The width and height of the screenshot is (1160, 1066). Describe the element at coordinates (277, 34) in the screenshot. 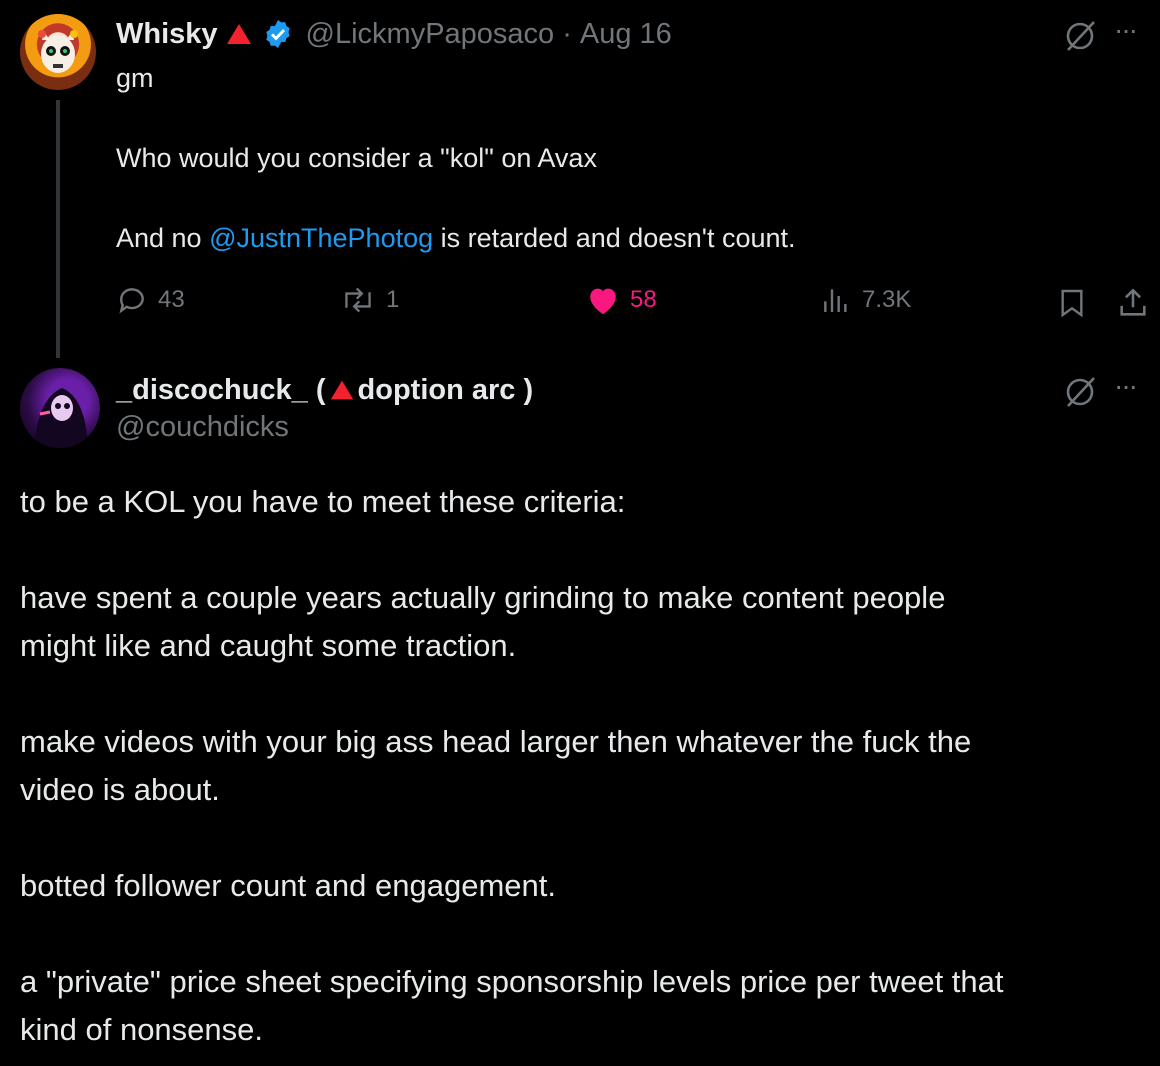

I see `verified-badge-icon` at that location.